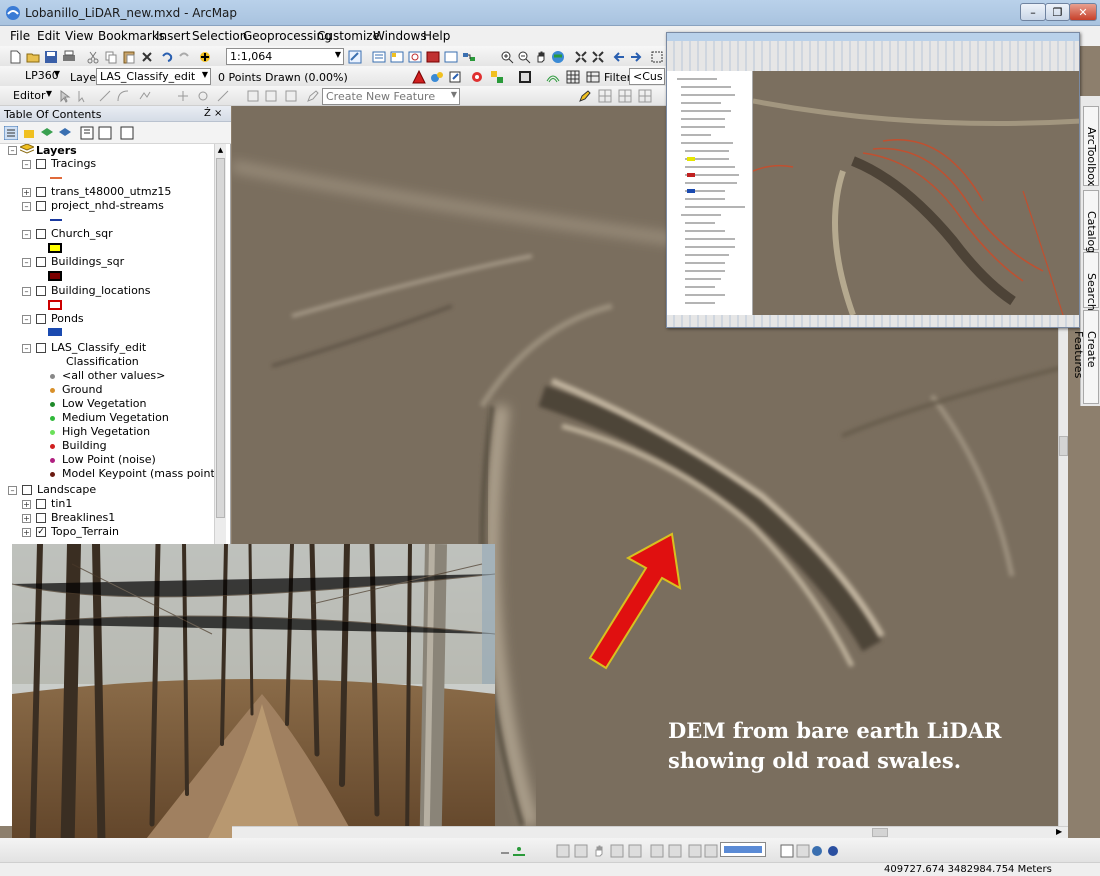 The width and height of the screenshot is (1100, 876). What do you see at coordinates (657, 57) in the screenshot?
I see `select-features-icon` at bounding box center [657, 57].